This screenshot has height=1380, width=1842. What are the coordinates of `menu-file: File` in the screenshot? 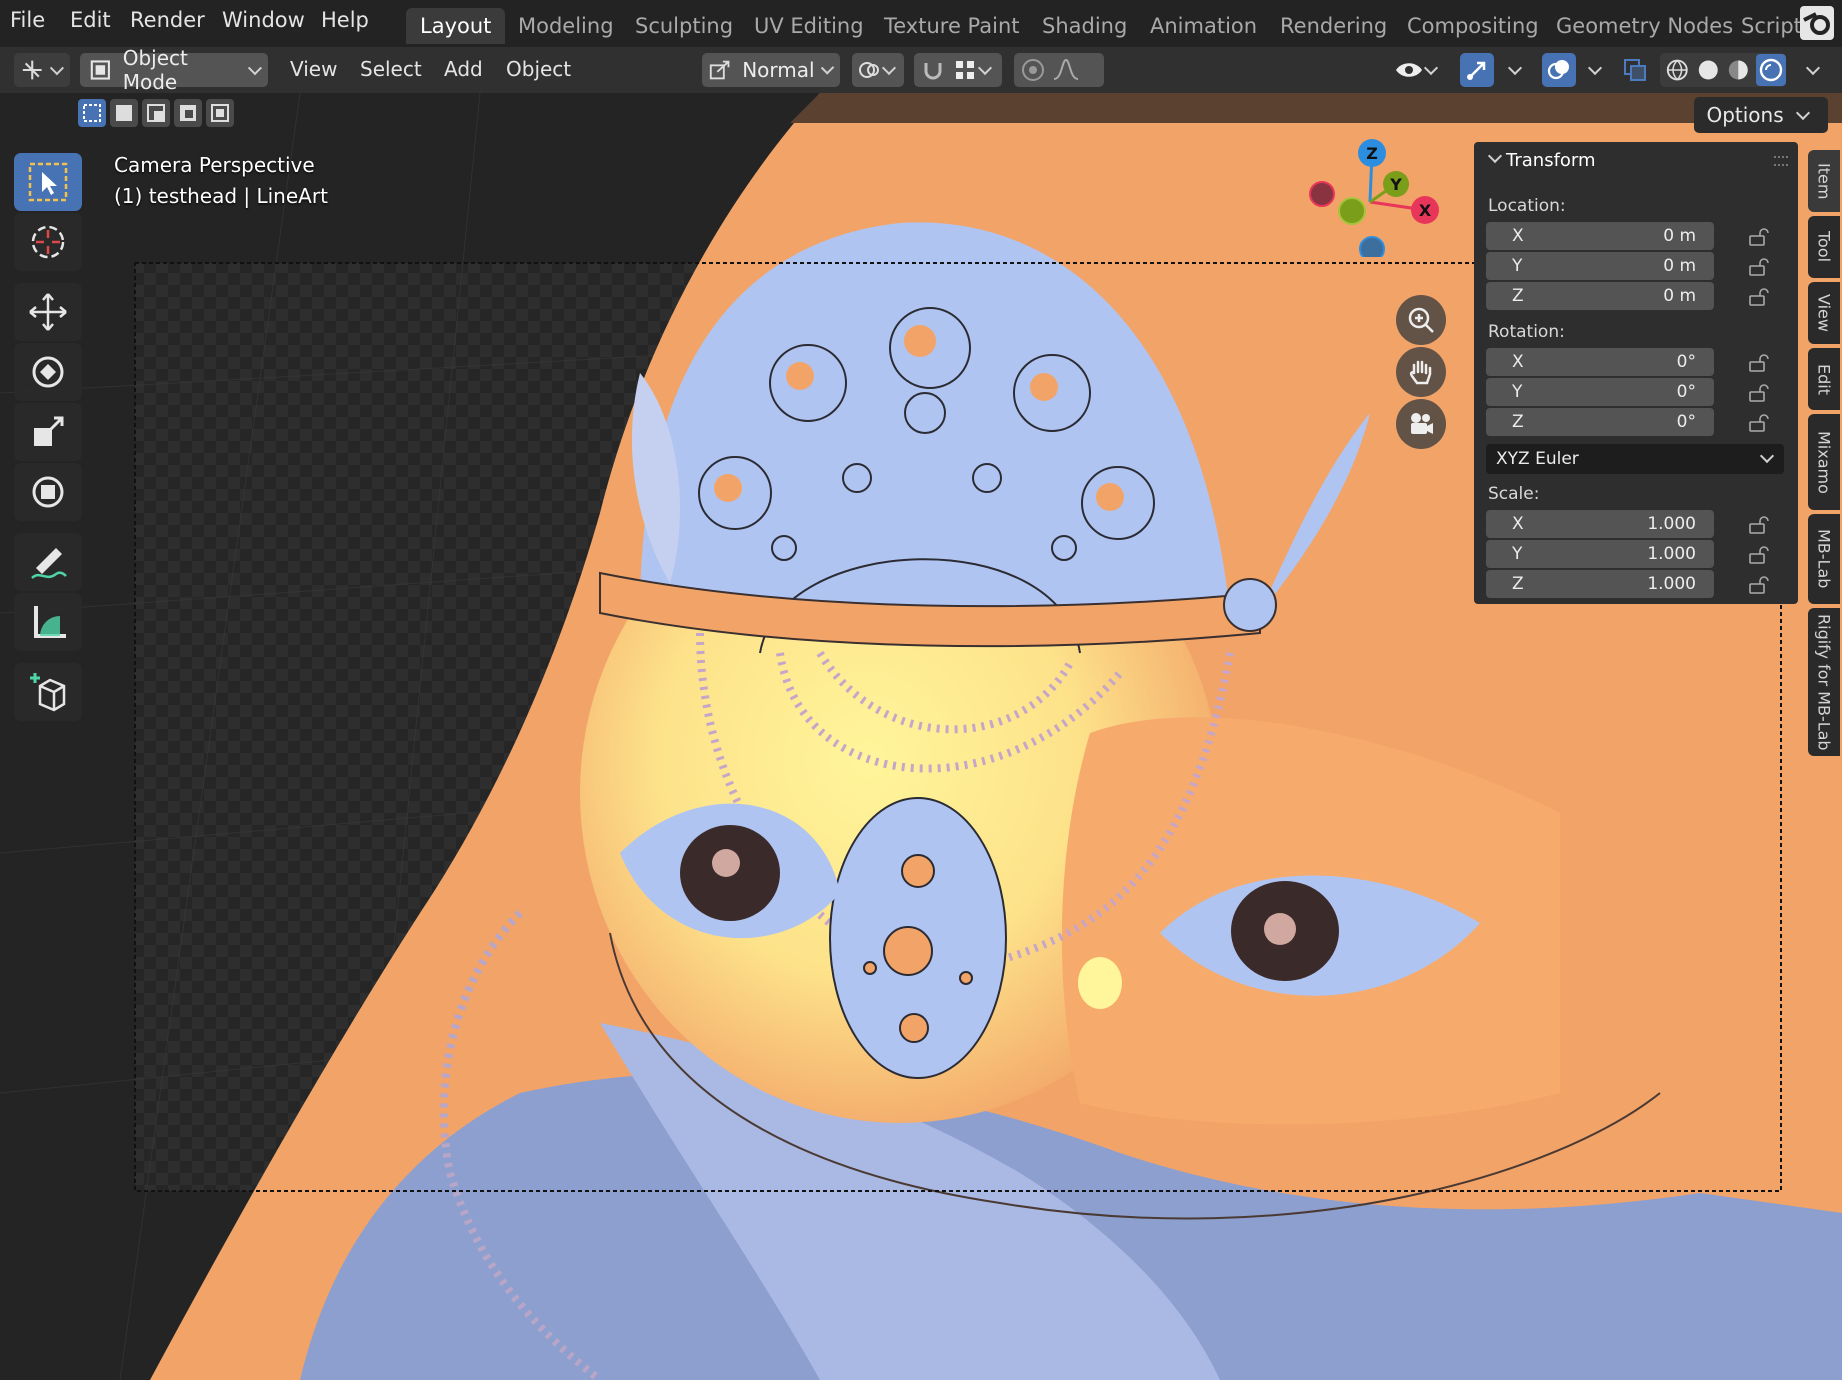 It's located at (27, 20).